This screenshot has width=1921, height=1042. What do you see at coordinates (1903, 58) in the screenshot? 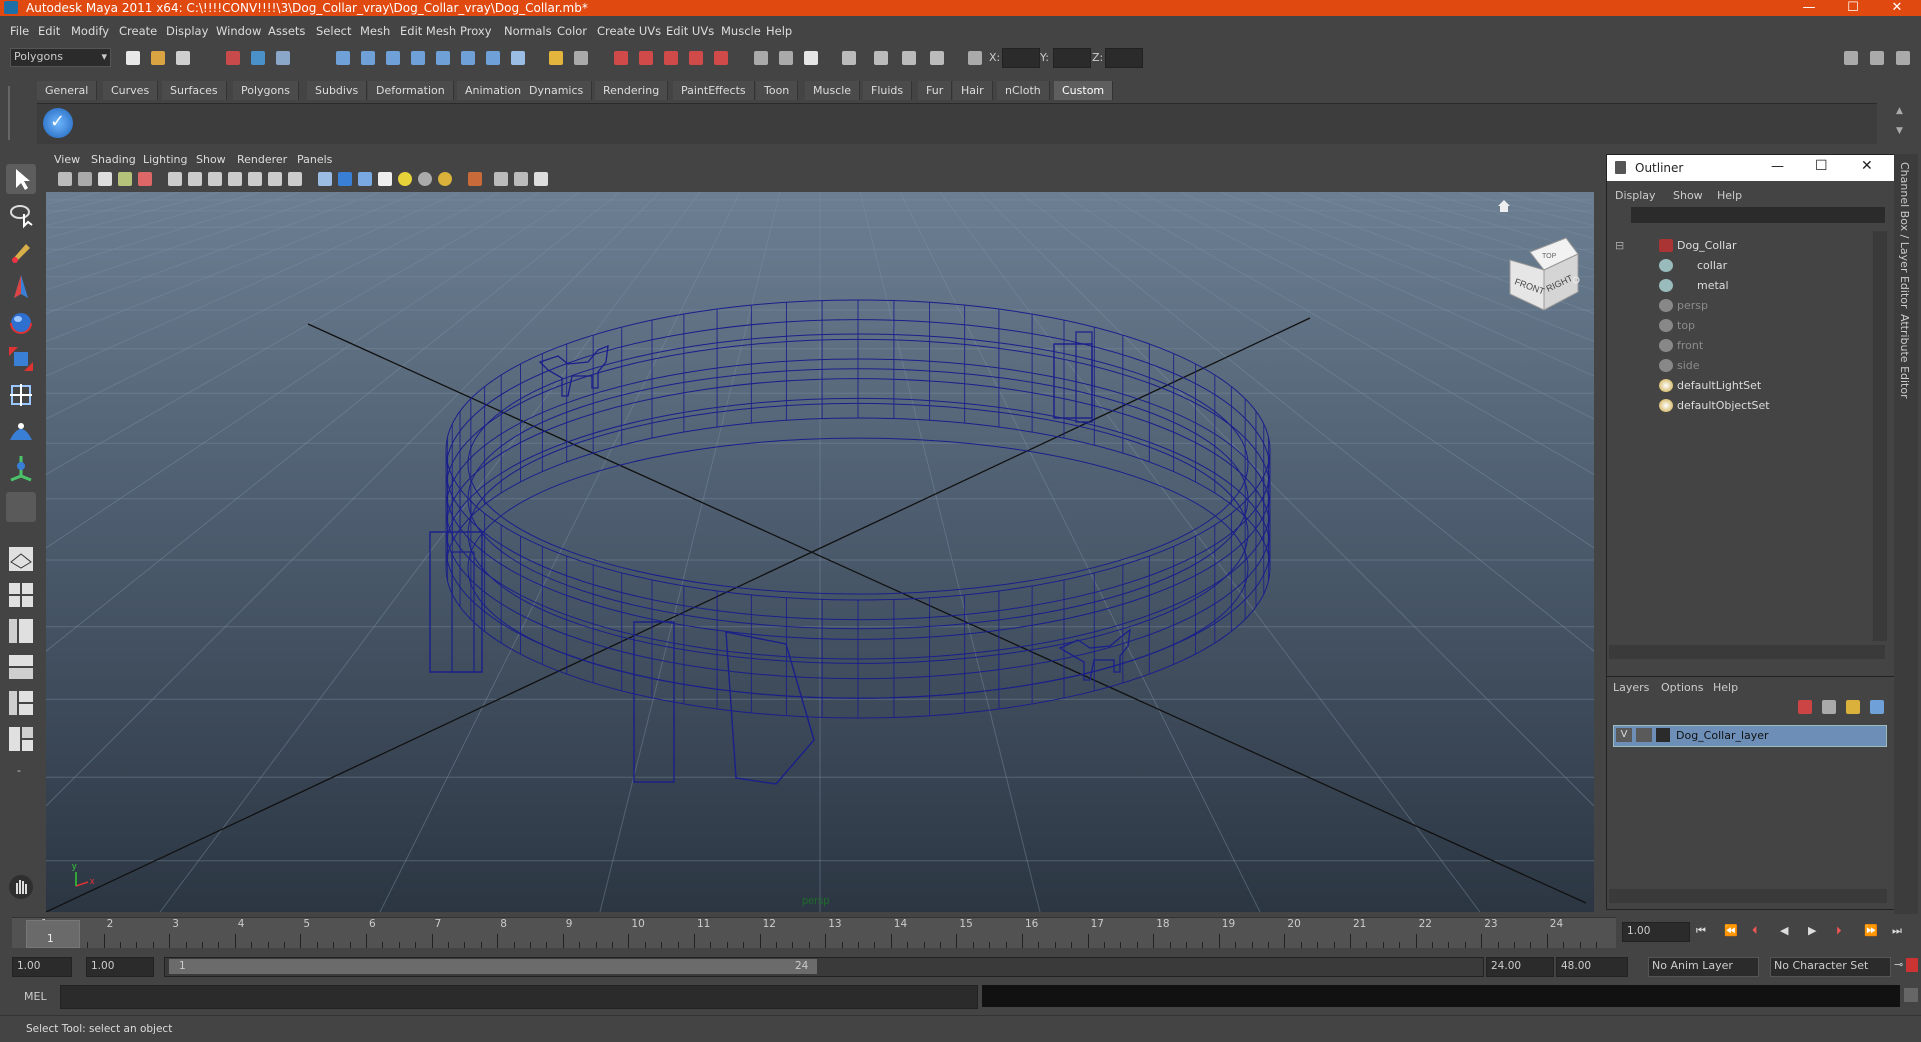
I see `toggle-tool-settings-button` at bounding box center [1903, 58].